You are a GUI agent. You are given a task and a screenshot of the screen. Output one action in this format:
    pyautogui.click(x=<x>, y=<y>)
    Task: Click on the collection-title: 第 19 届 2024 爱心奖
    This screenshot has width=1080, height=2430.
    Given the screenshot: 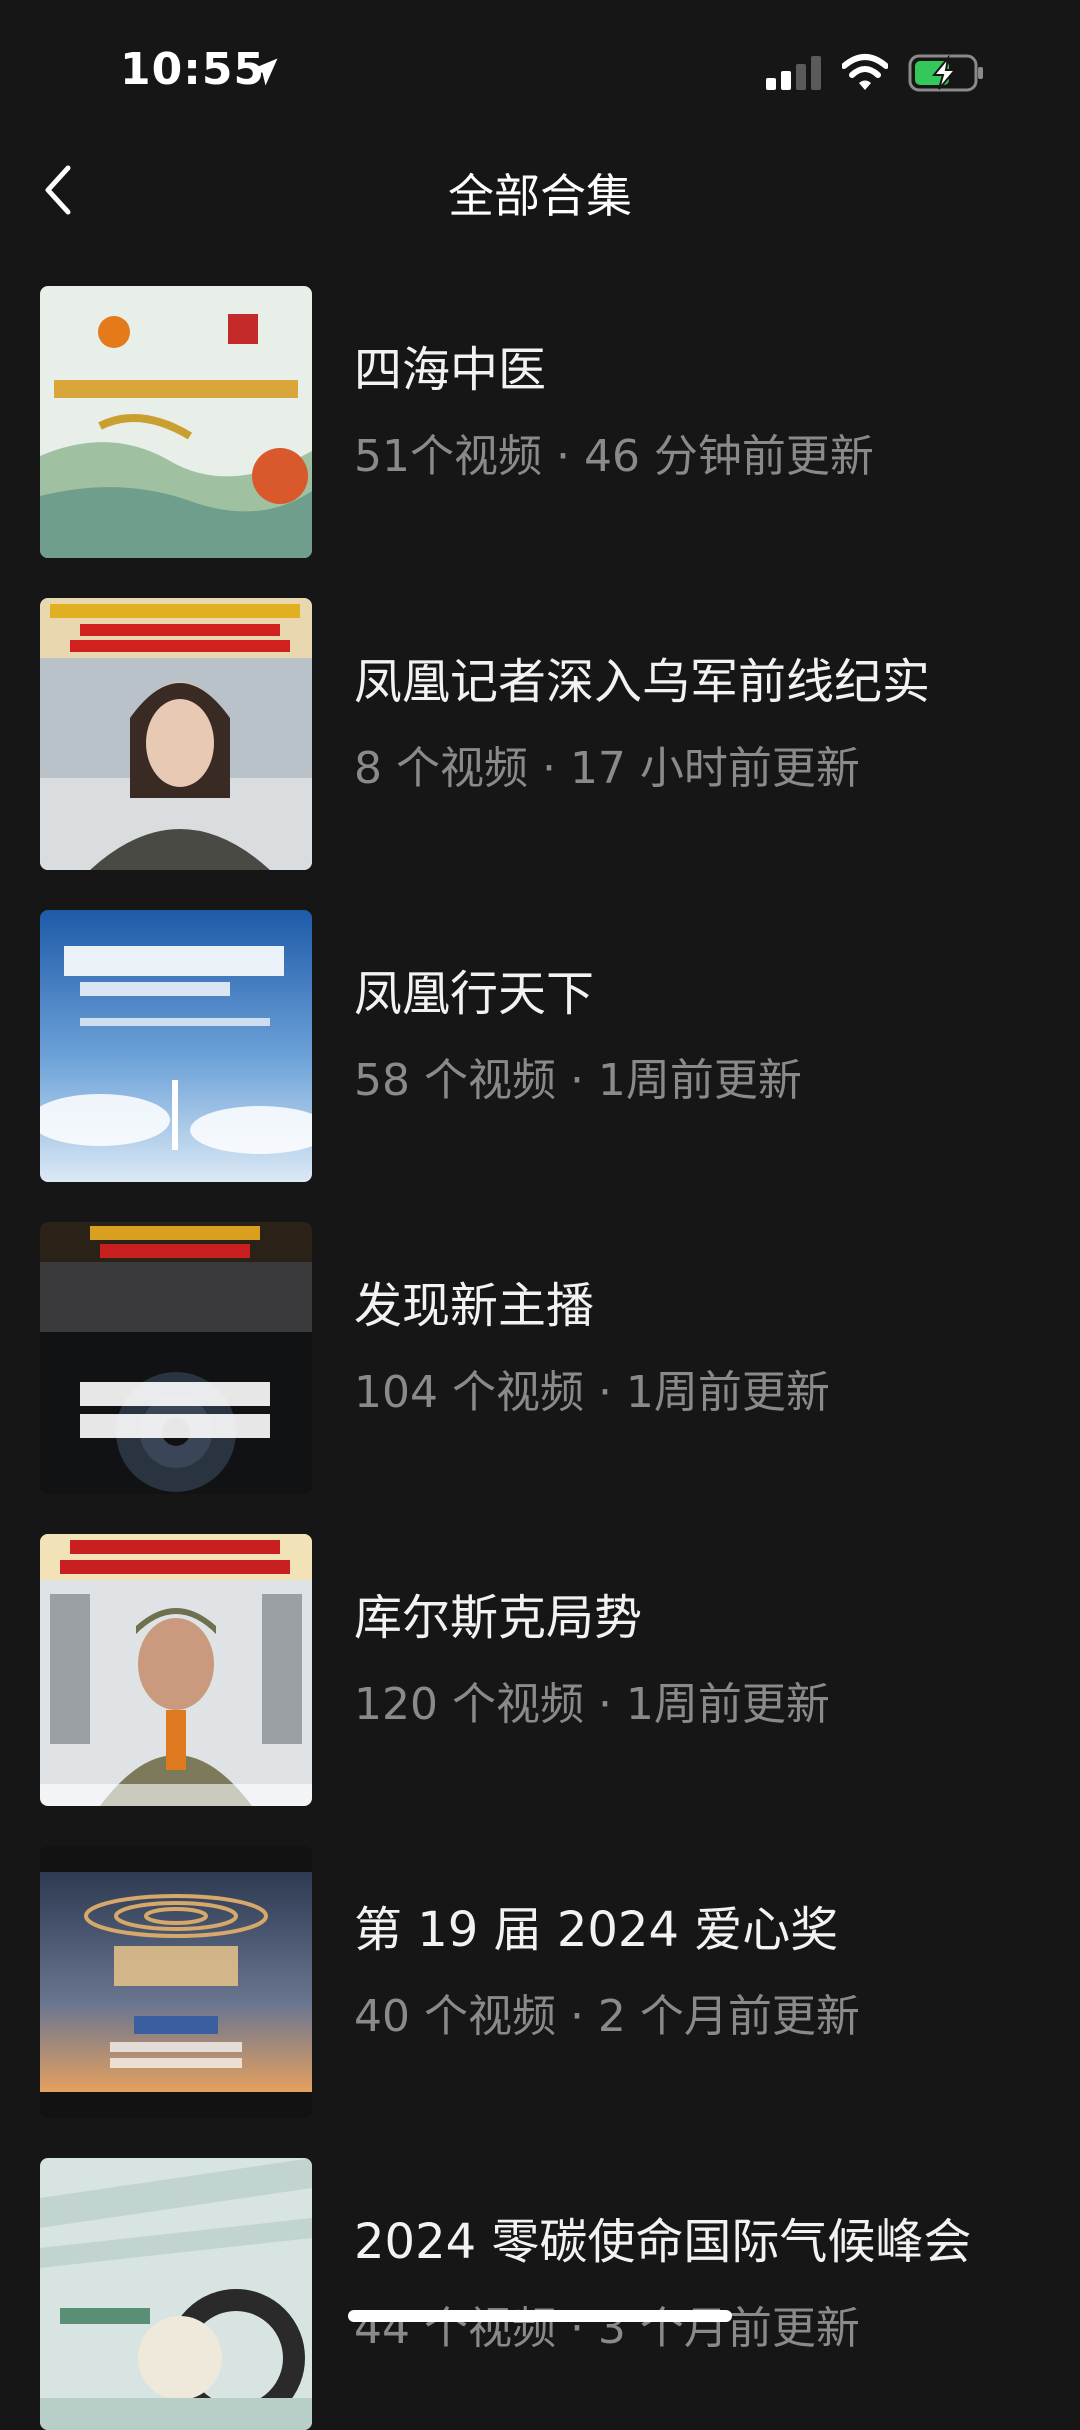 What is the action you would take?
    pyautogui.click(x=596, y=1930)
    